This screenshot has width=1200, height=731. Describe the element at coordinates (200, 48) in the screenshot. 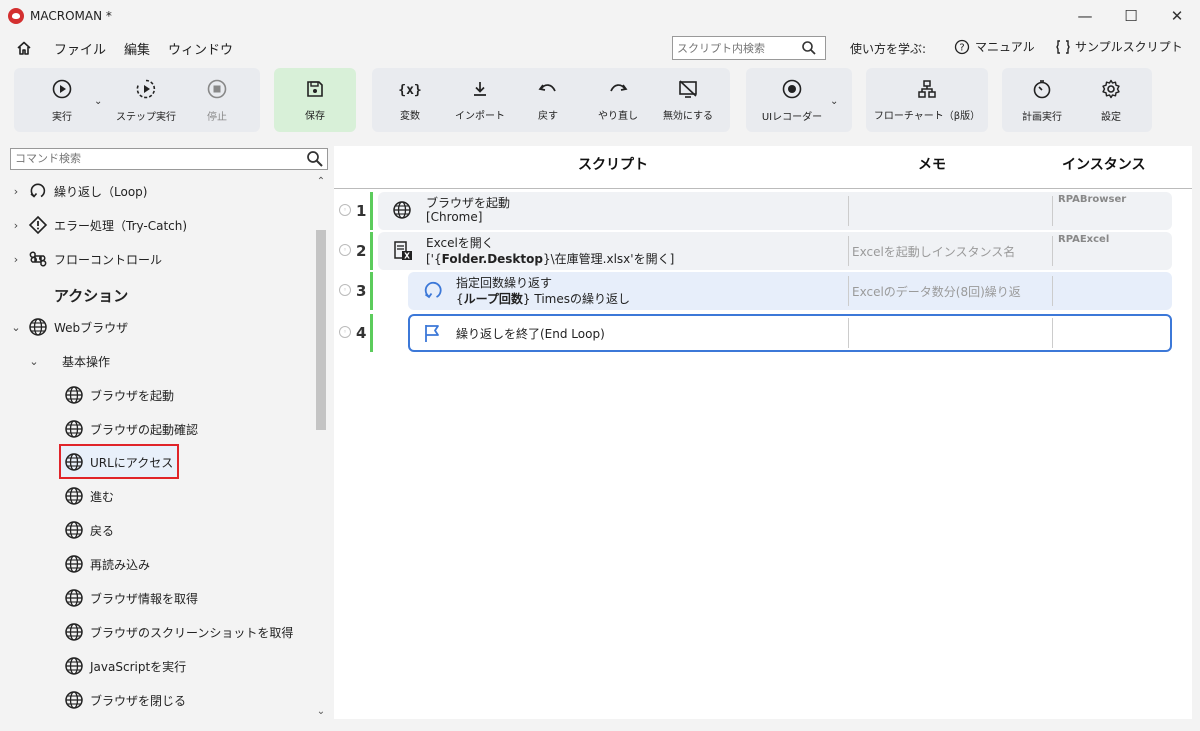

I see `menu-window: ウィンドウ` at that location.